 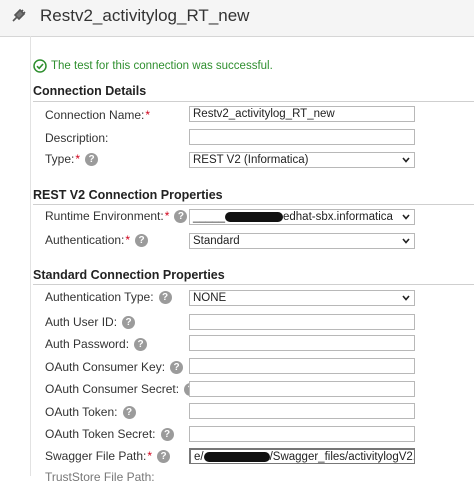 I want to click on authentication-label: Authentication: * ?, so click(x=97, y=240).